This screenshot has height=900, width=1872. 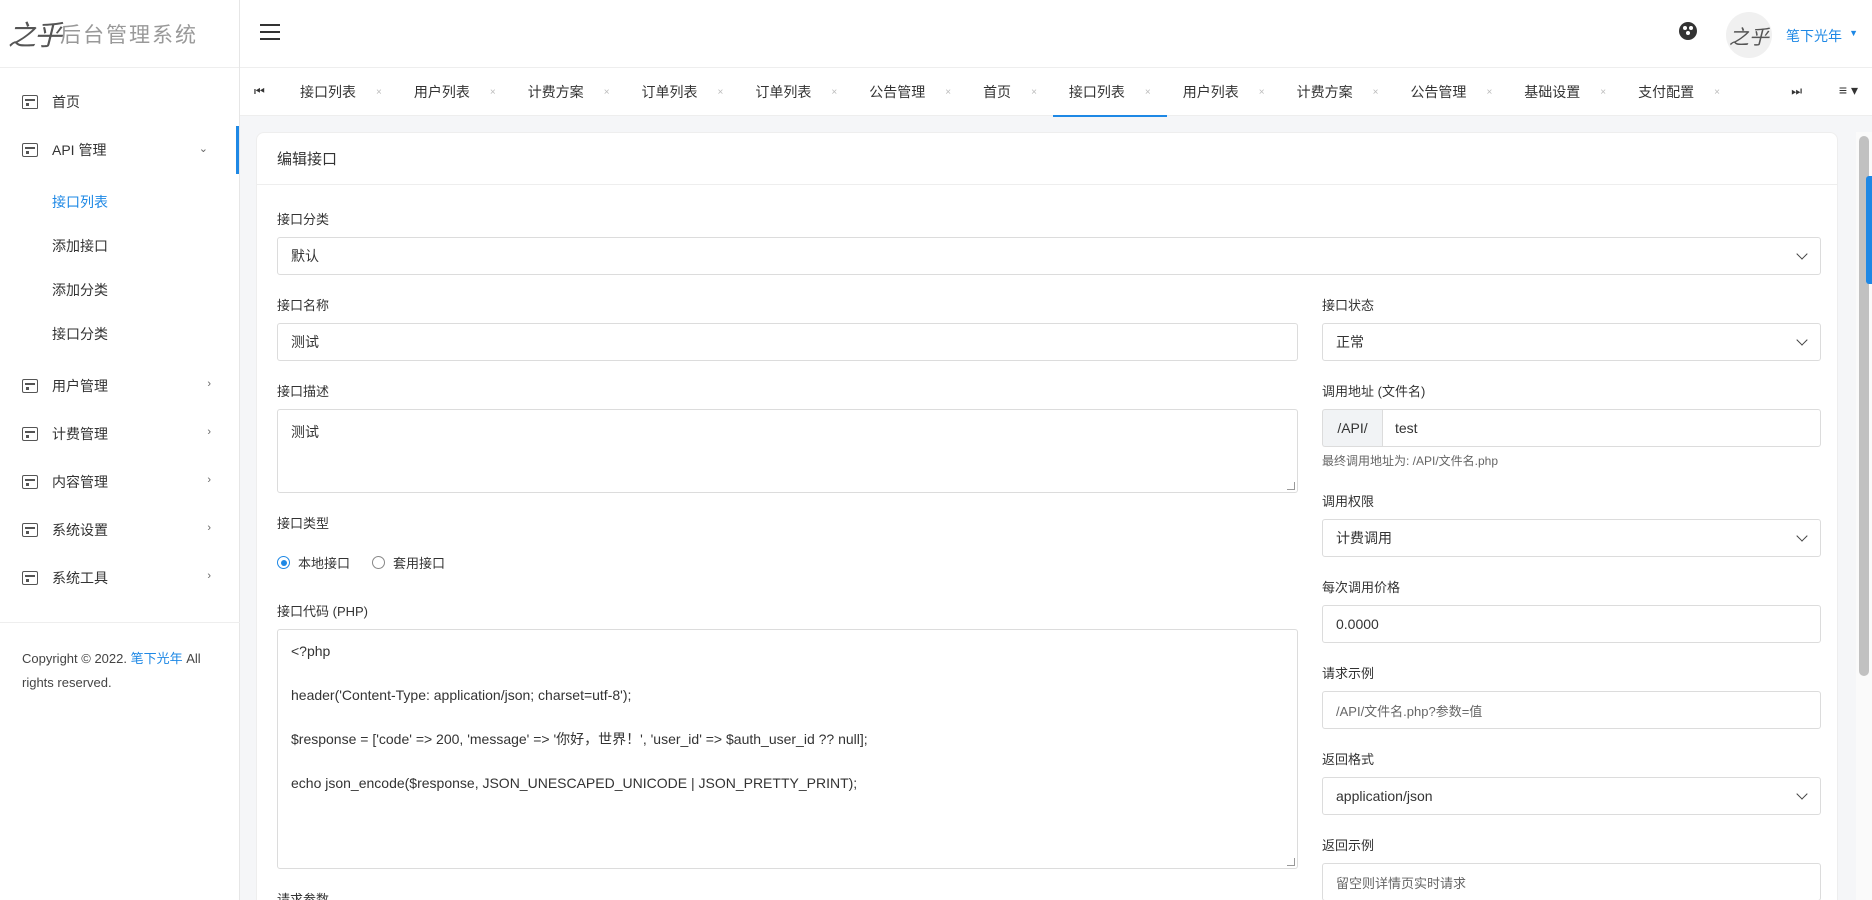 What do you see at coordinates (1853, 33) in the screenshot?
I see `caret-down-icon: ▼` at bounding box center [1853, 33].